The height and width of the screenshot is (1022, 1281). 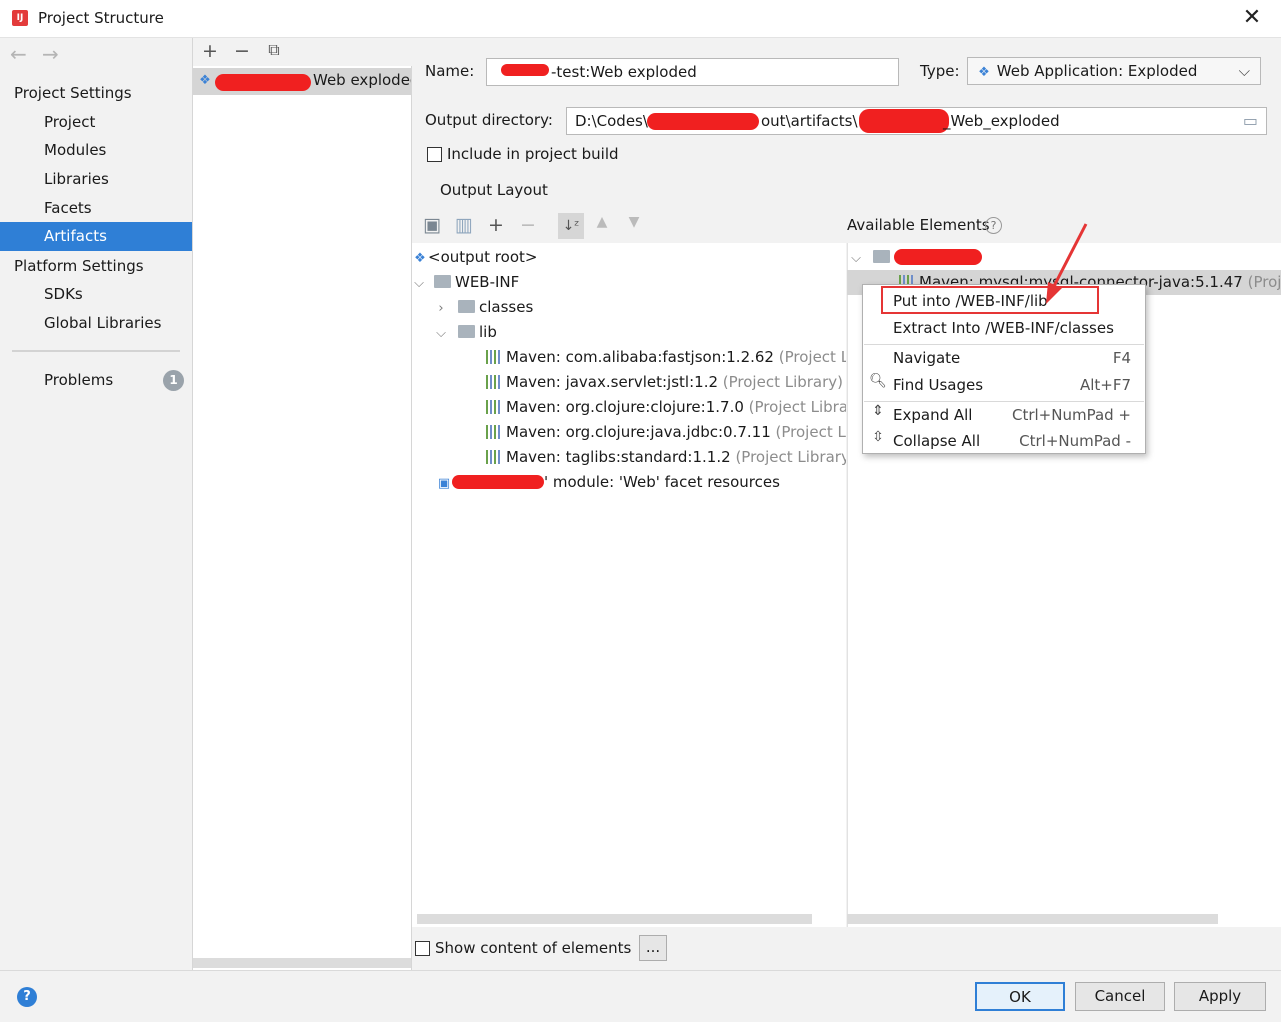 What do you see at coordinates (938, 385) in the screenshot?
I see `menu-item-label: Find Usages` at bounding box center [938, 385].